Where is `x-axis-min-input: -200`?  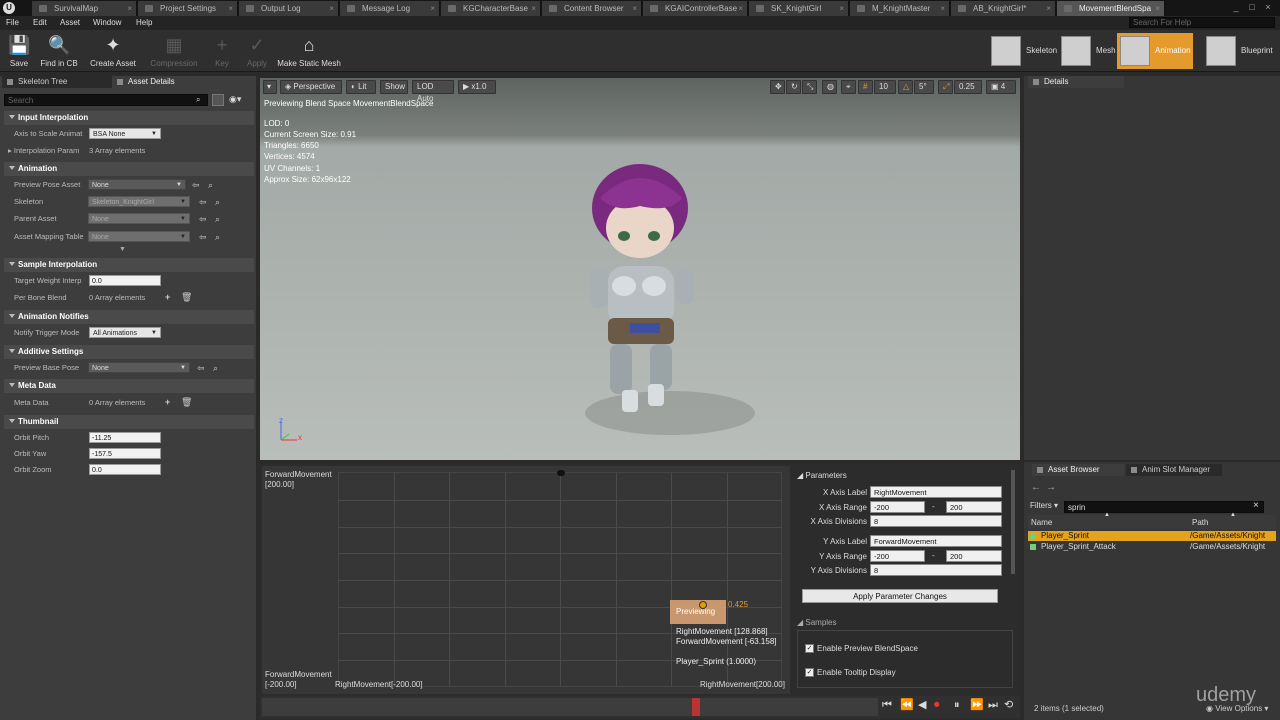
x-axis-min-input: -200 is located at coordinates (897, 507).